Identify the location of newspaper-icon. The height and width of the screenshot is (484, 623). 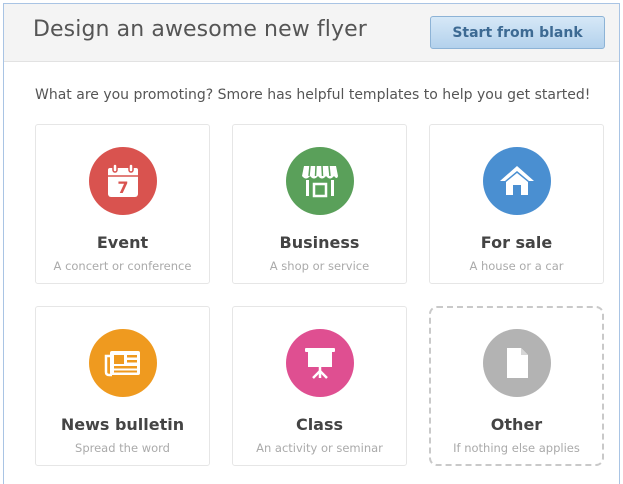
(122, 363).